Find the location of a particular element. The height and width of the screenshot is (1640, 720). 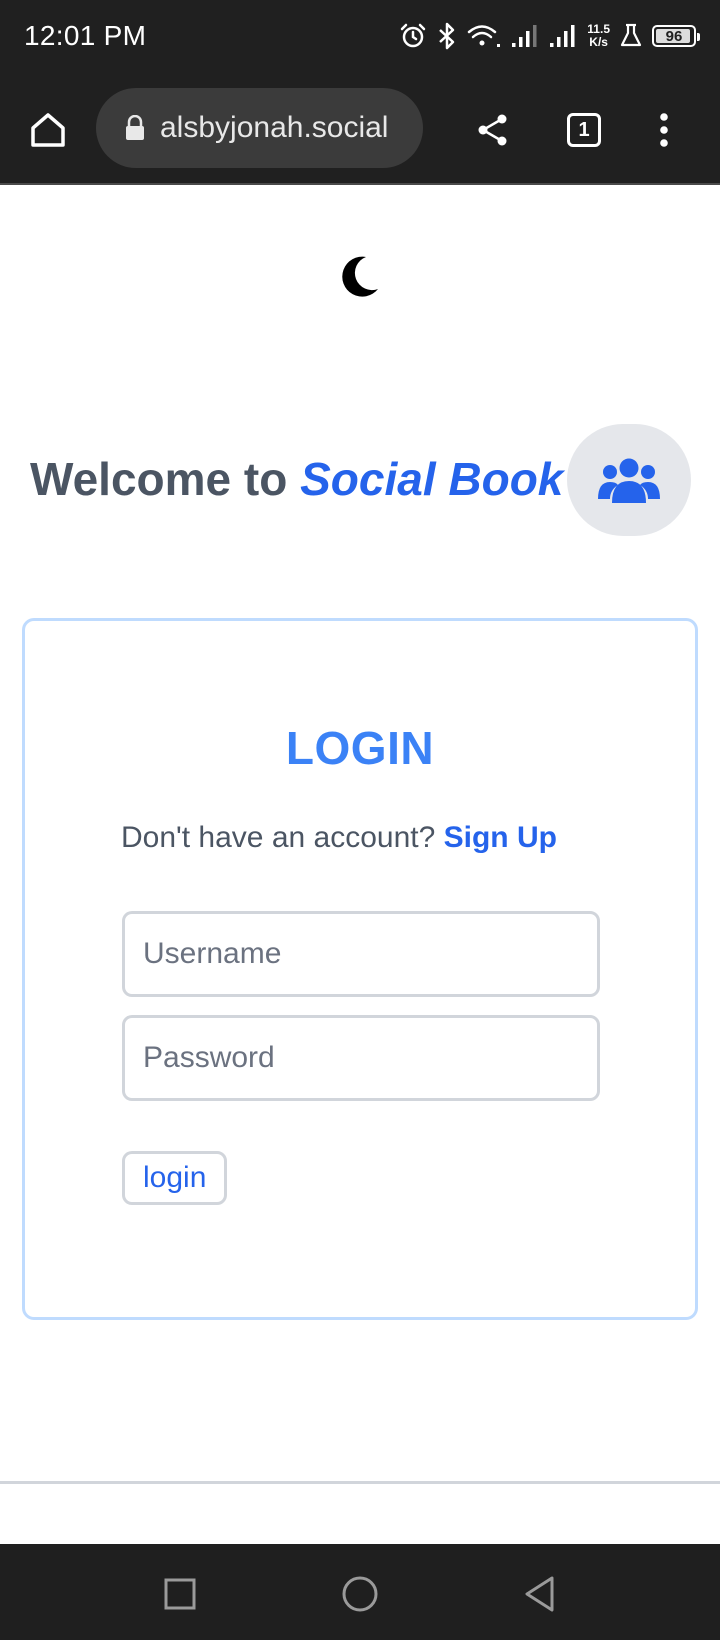

bluetooth-icon is located at coordinates (447, 36).